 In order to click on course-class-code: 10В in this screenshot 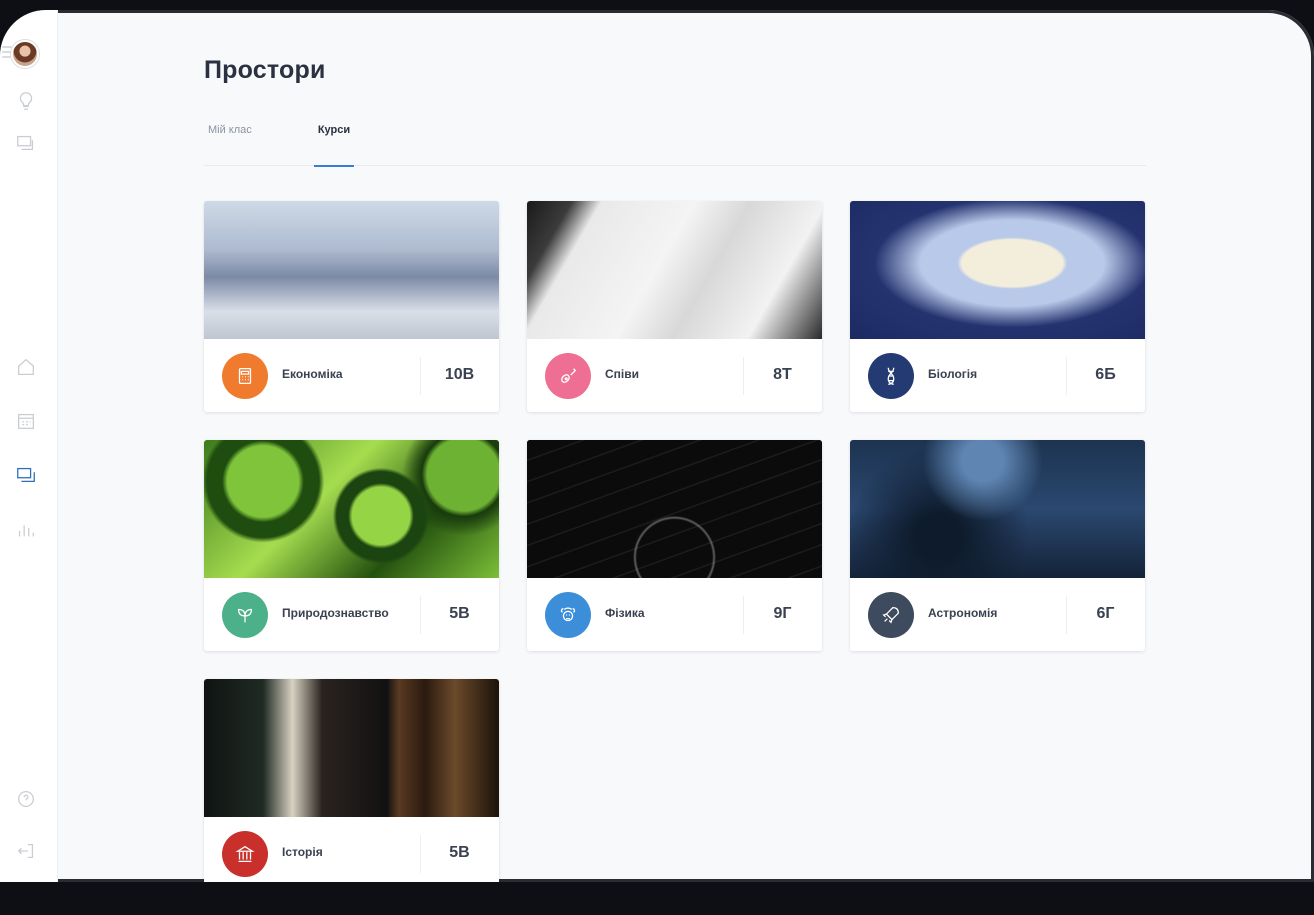, I will do `click(459, 374)`.